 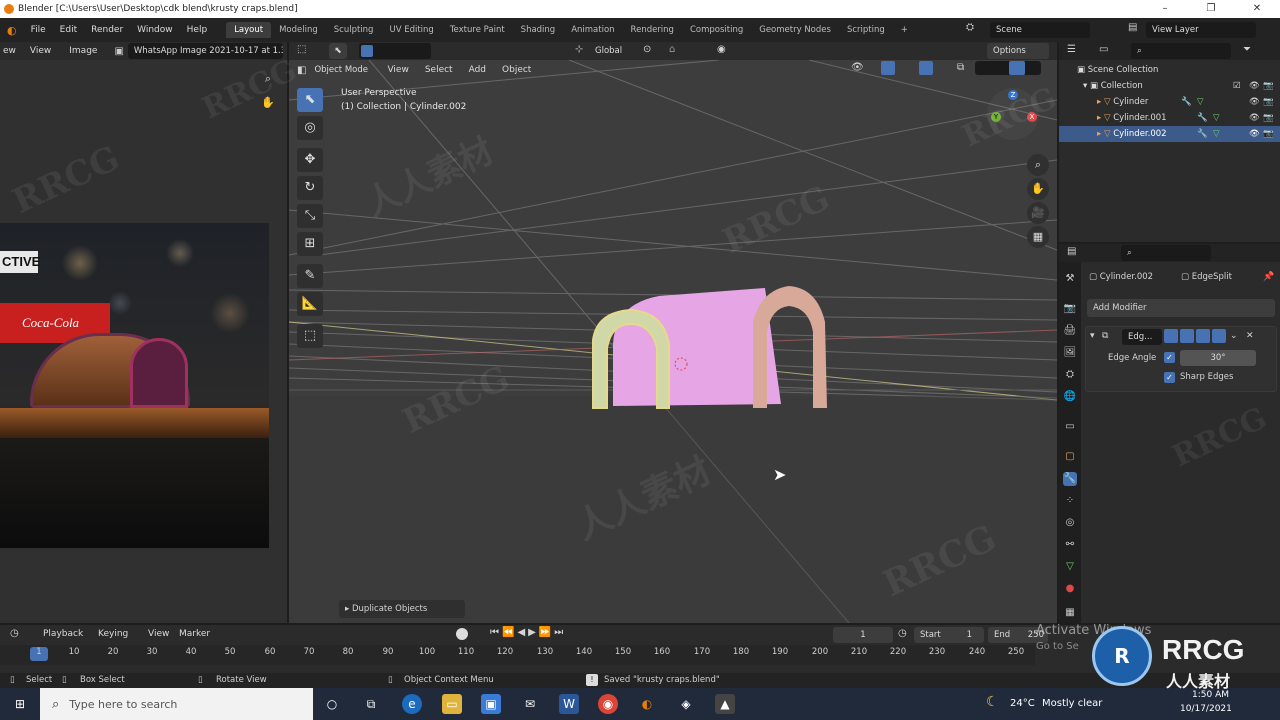 I want to click on image-editor-menu-view: View, so click(x=40, y=51).